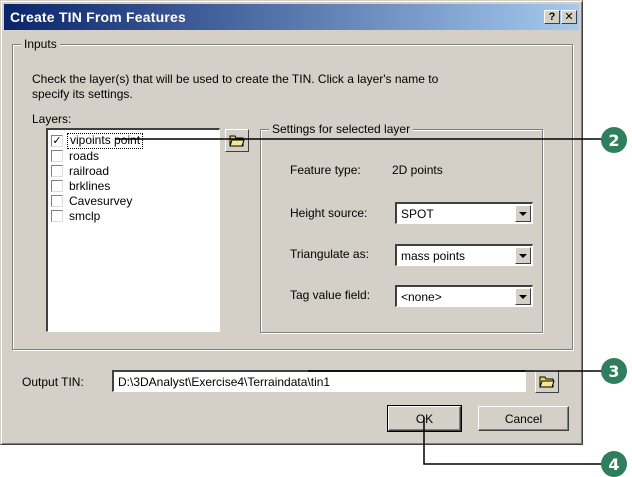  What do you see at coordinates (614, 371) in the screenshot?
I see `callout-3: 3` at bounding box center [614, 371].